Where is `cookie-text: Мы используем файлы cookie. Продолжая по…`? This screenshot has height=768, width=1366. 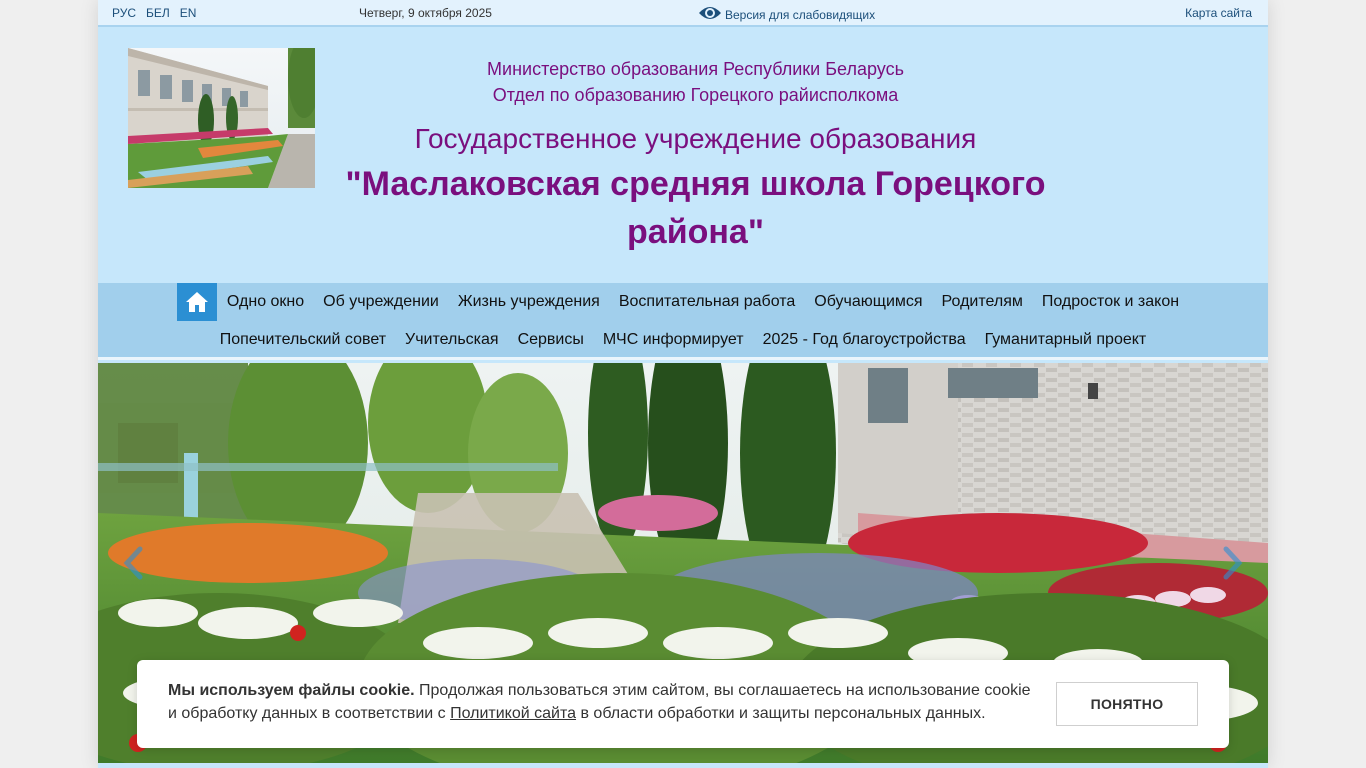 cookie-text: Мы используем файлы cookie. Продолжая по… is located at coordinates (605, 702).